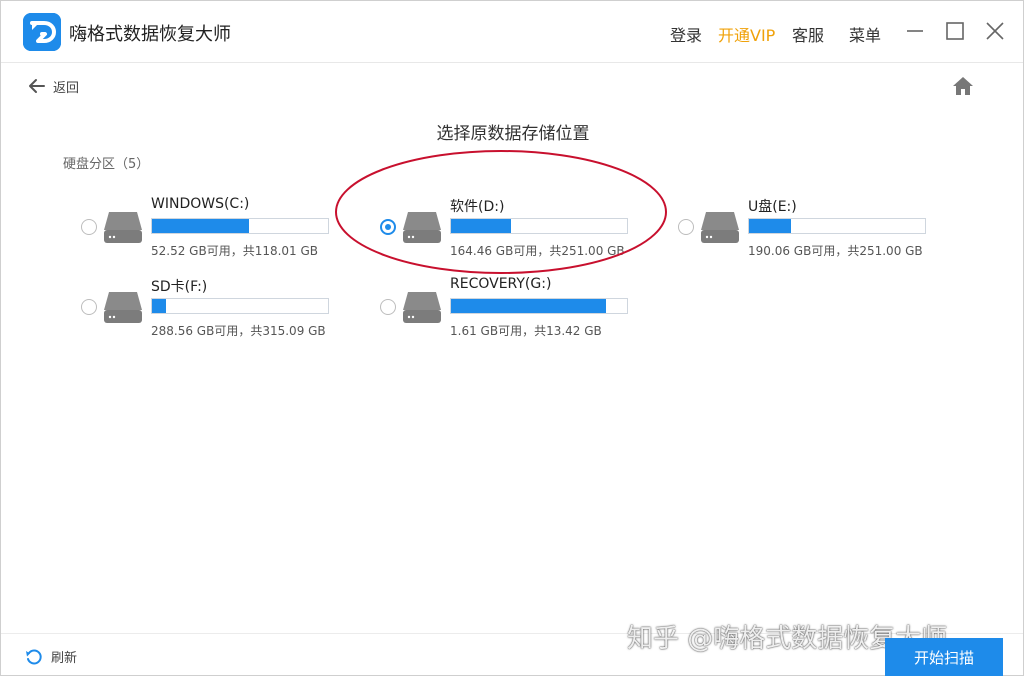 The height and width of the screenshot is (676, 1024). Describe the element at coordinates (64, 658) in the screenshot. I see `refresh-label: 刷新` at that location.